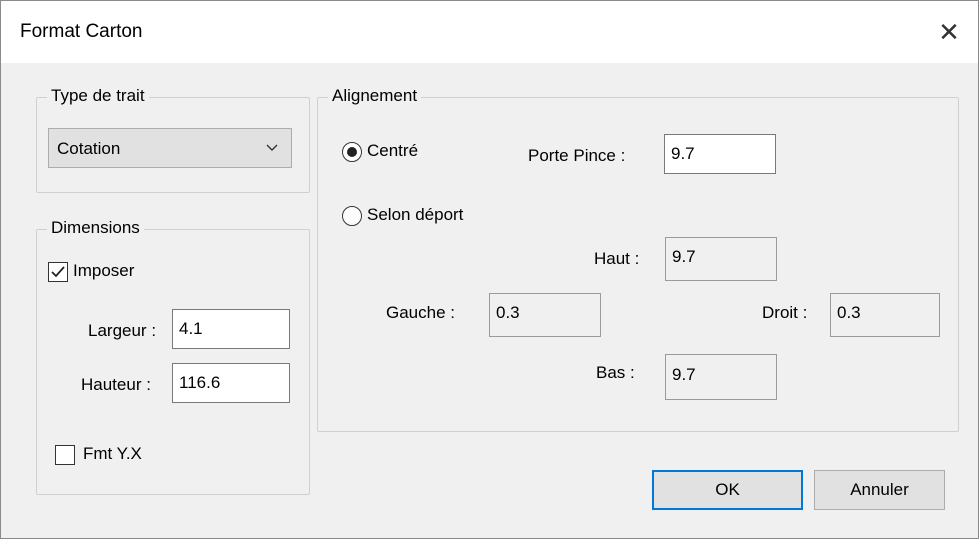  I want to click on dialog-title: Format Carton, so click(81, 31).